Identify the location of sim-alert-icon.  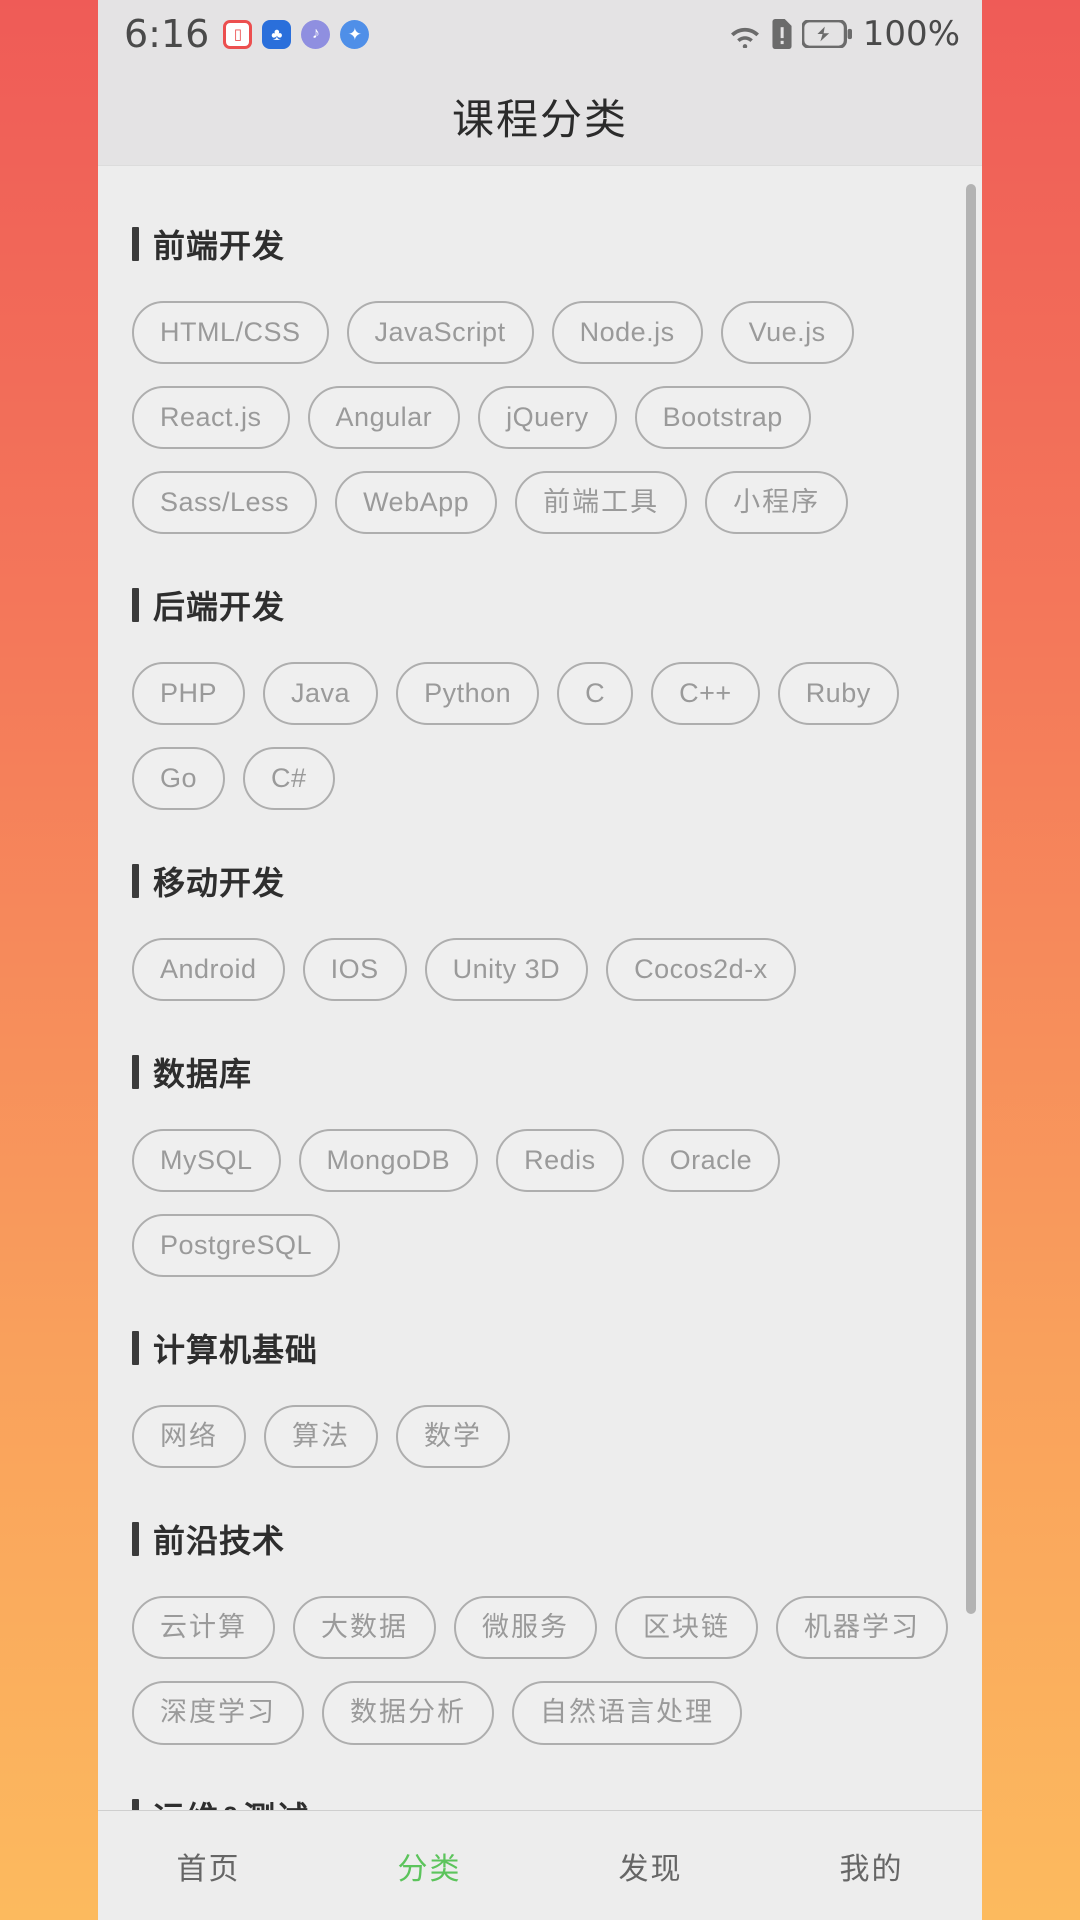
(782, 34).